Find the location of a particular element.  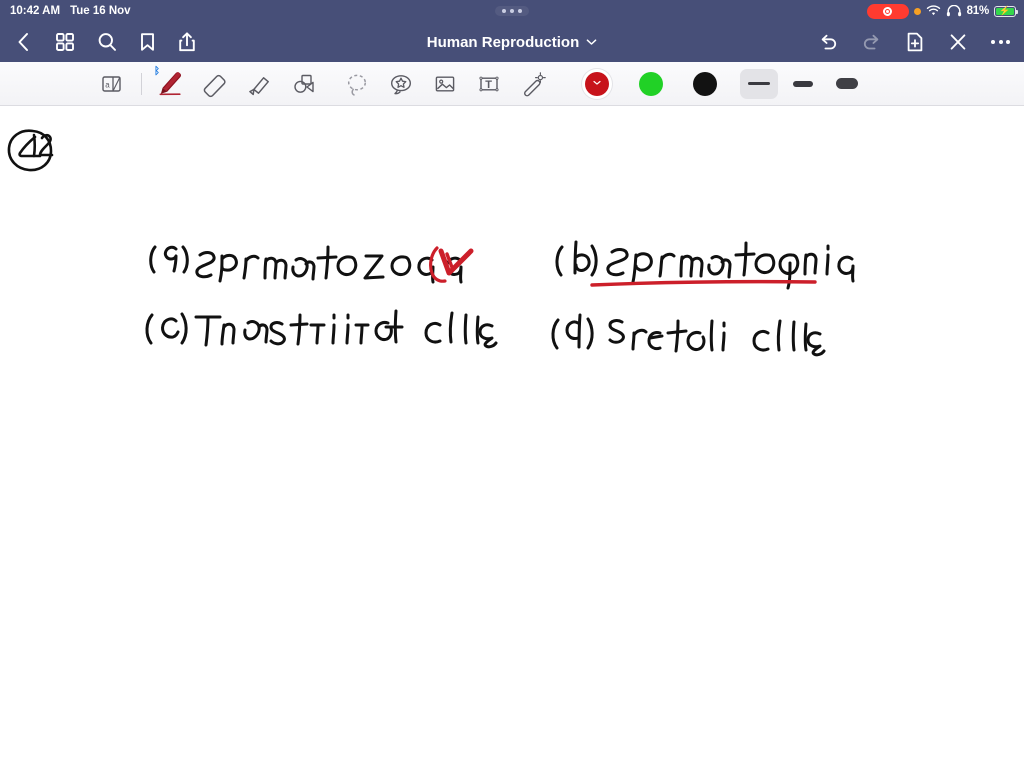

stroke-medium is located at coordinates (803, 84).